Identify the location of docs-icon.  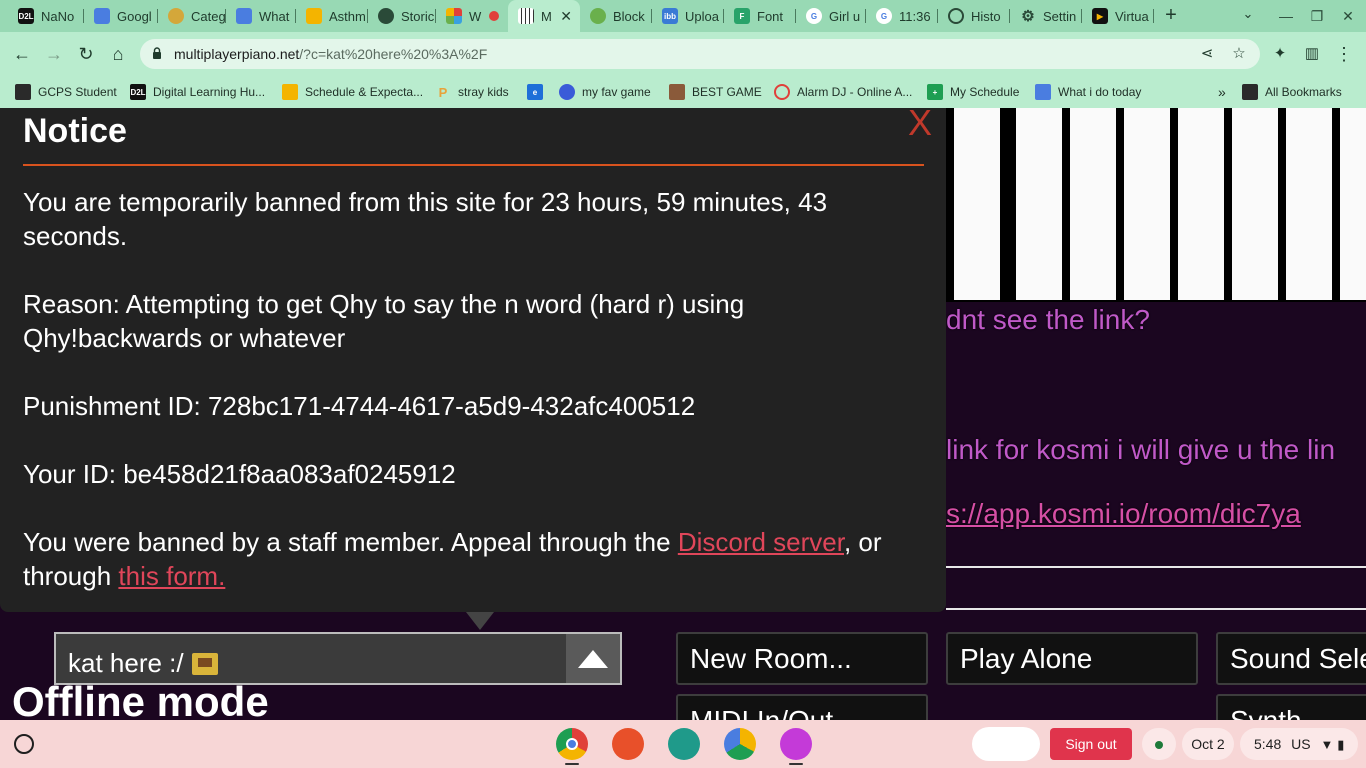
(1043, 92).